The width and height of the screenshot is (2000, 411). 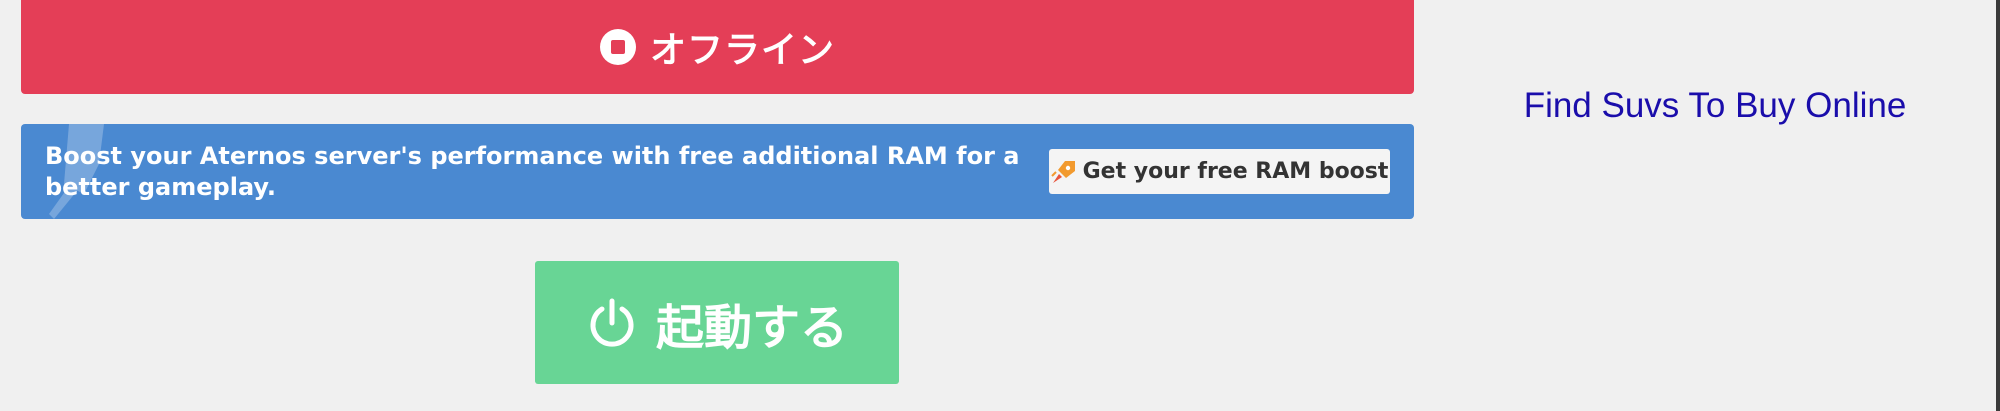 I want to click on window-edge, so click(x=1998, y=205).